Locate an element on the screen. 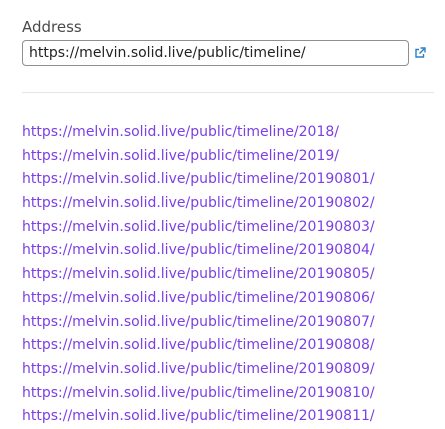 The width and height of the screenshot is (445, 429). section-divider is located at coordinates (228, 92).